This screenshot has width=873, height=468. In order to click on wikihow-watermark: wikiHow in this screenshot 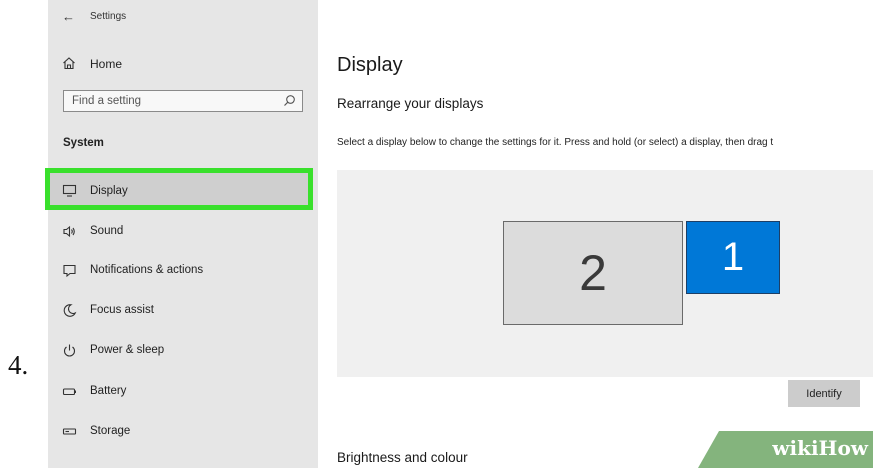, I will do `click(785, 449)`.